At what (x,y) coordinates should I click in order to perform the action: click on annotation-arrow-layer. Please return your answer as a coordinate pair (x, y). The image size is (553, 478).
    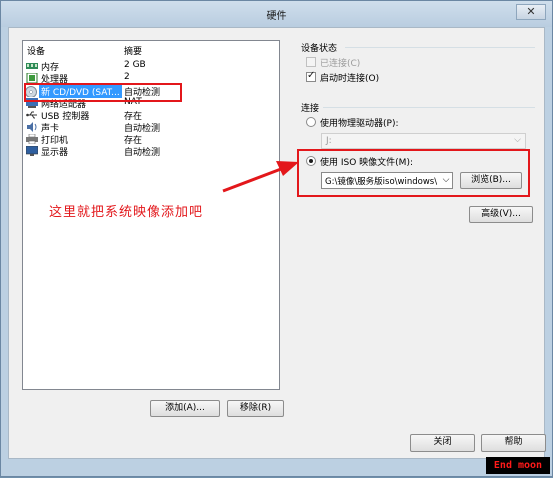
    Looking at the image, I should click on (260, 177).